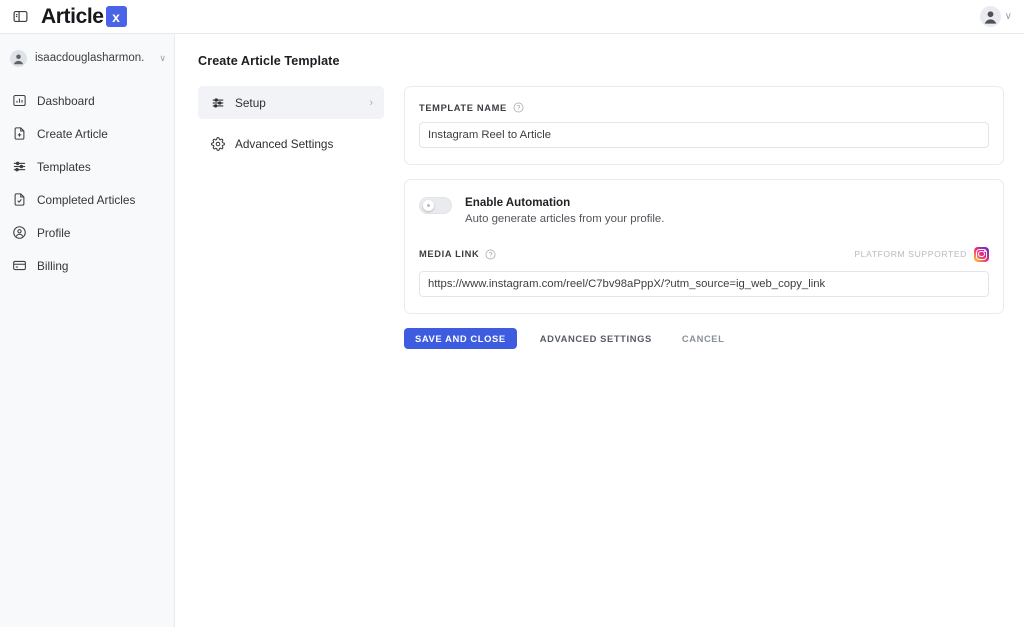 The width and height of the screenshot is (1024, 627). What do you see at coordinates (20, 17) in the screenshot?
I see `sidebar-panel-icon` at bounding box center [20, 17].